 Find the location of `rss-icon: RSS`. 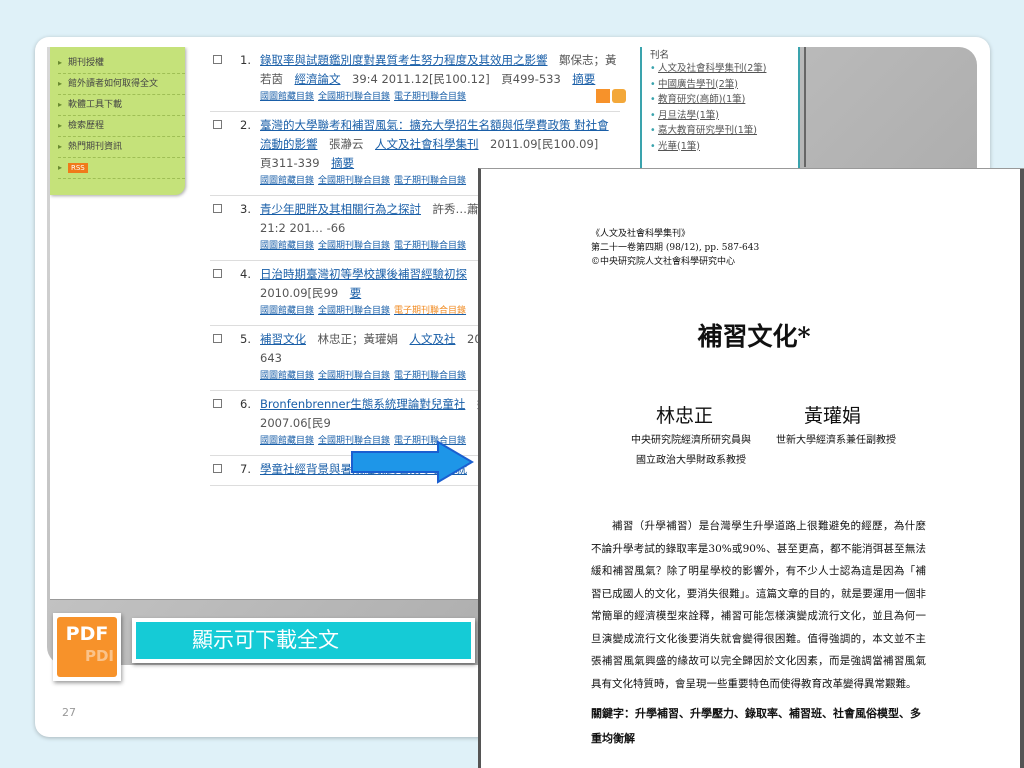

rss-icon: RSS is located at coordinates (78, 168).